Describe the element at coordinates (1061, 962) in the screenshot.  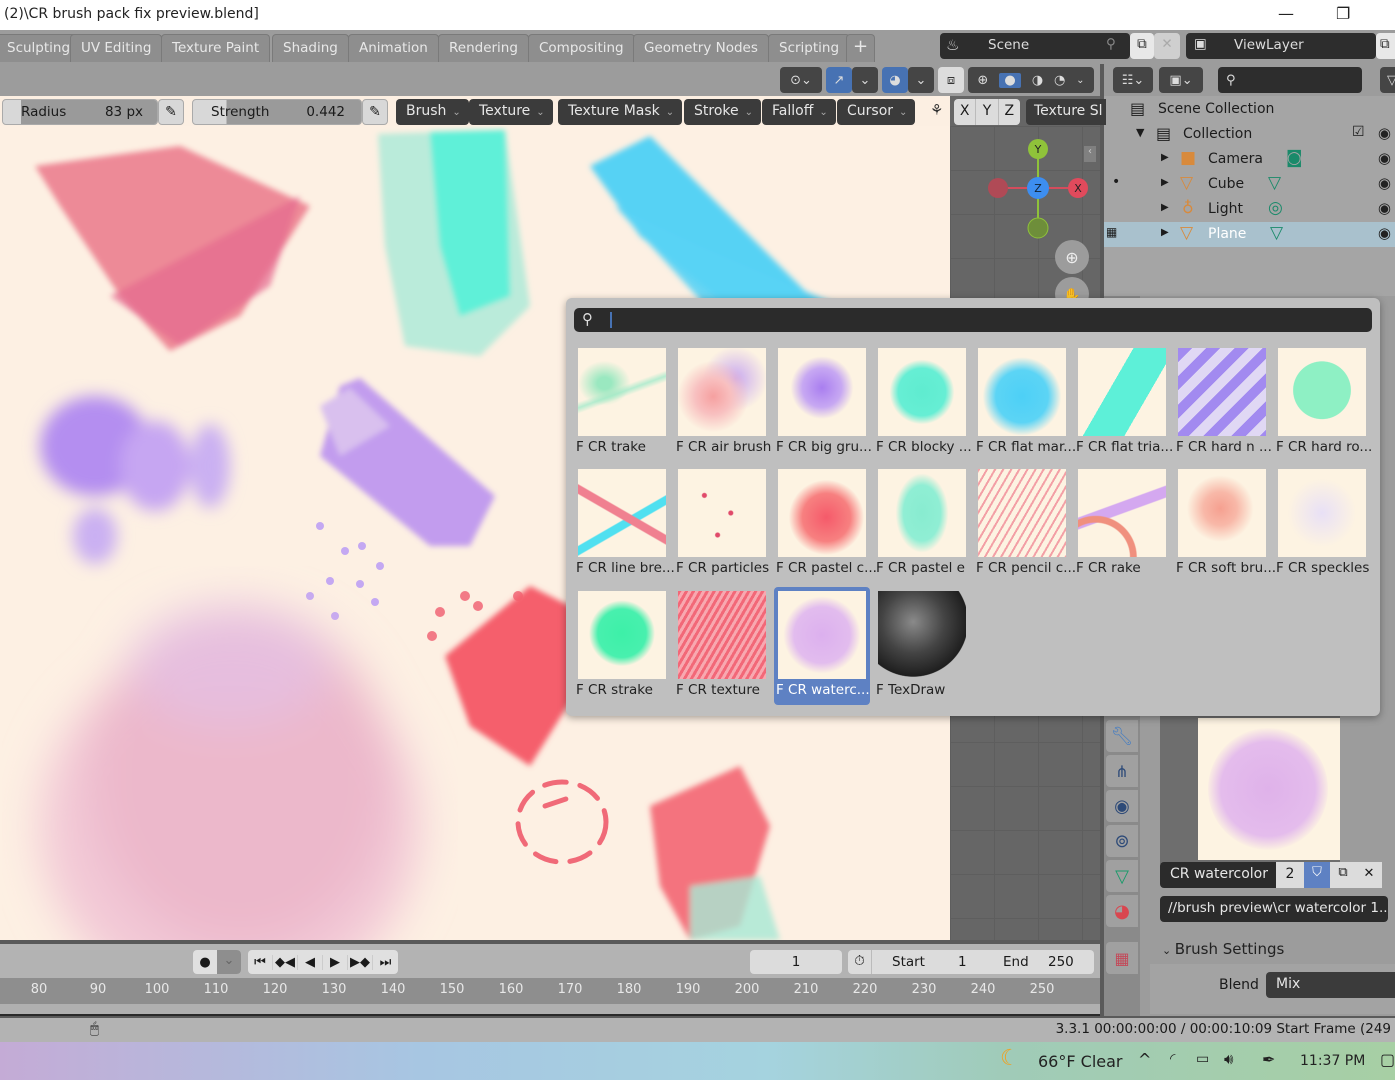
I see `end-frame-field: 250` at that location.